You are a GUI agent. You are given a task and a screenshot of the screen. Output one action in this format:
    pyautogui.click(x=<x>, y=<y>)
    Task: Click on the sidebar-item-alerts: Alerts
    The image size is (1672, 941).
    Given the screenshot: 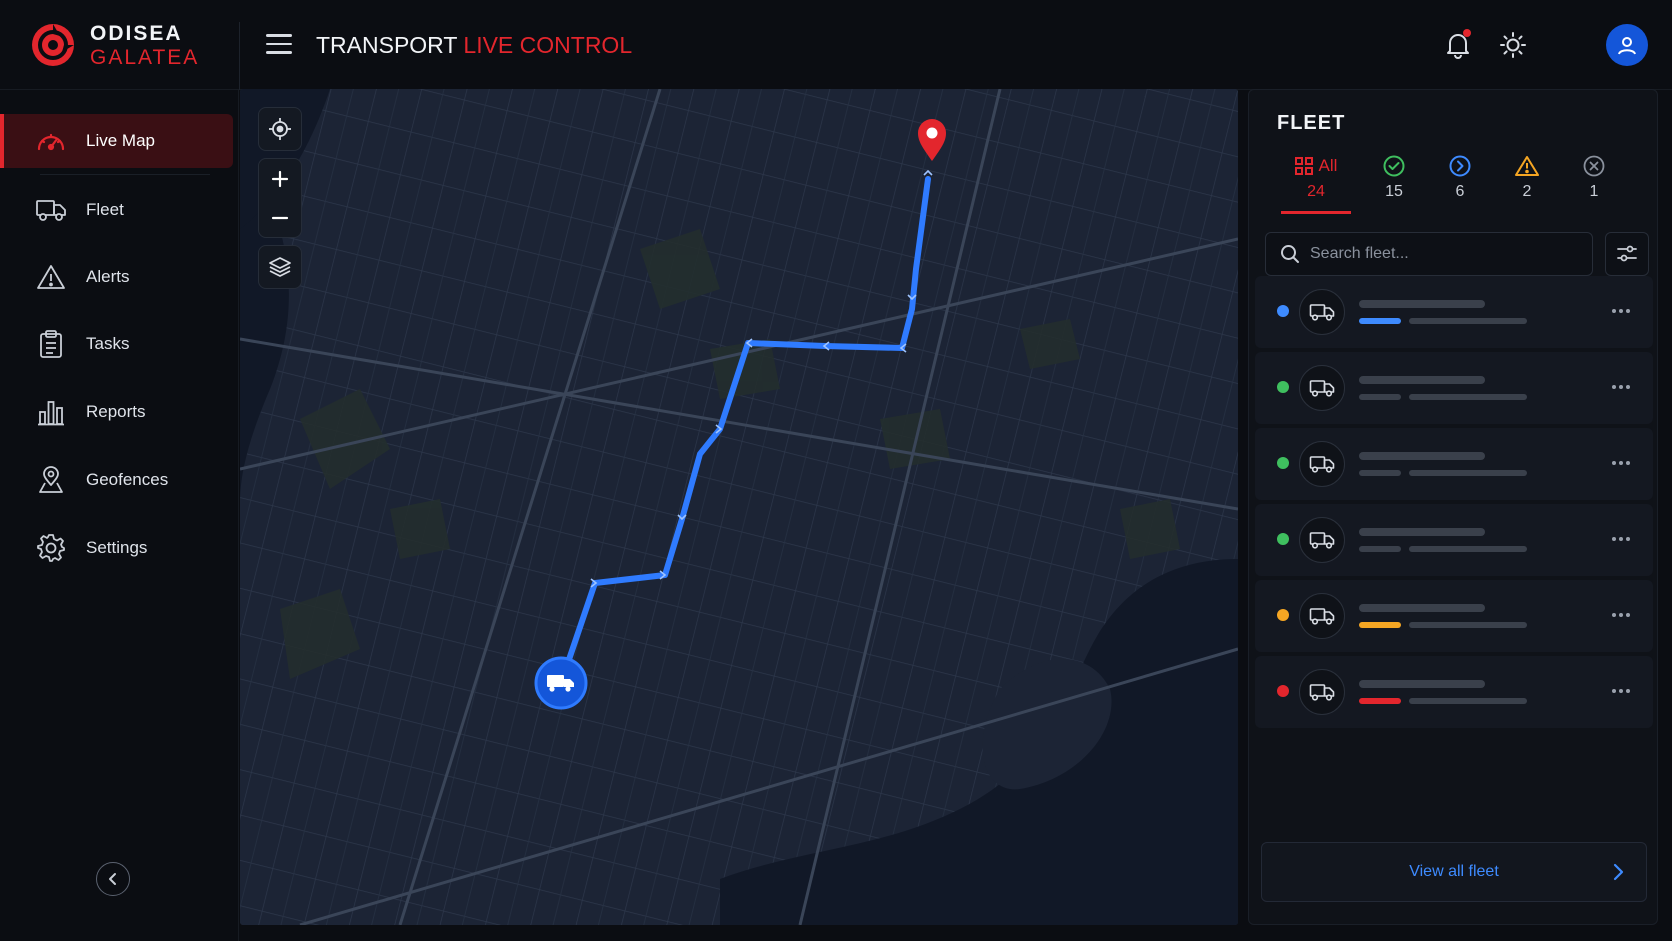 What is the action you would take?
    pyautogui.click(x=116, y=277)
    